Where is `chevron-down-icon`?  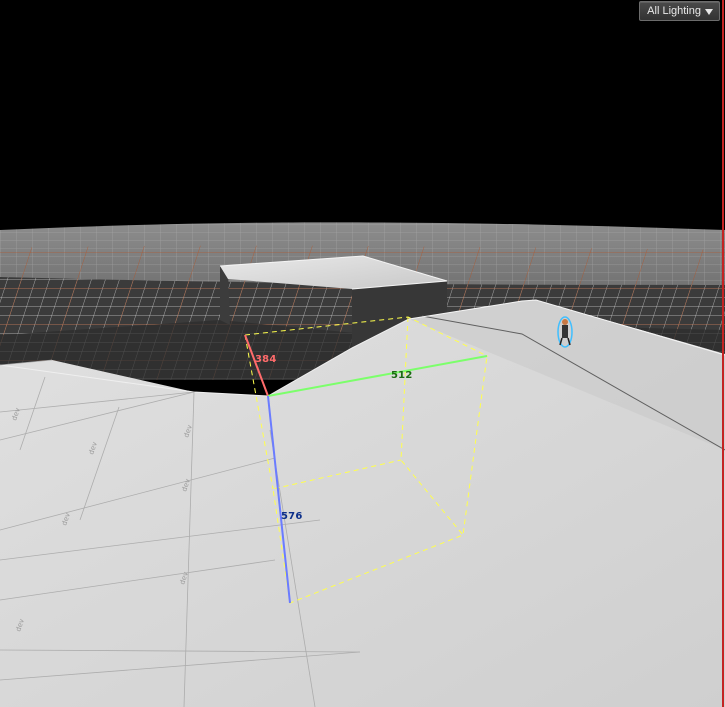 chevron-down-icon is located at coordinates (709, 12).